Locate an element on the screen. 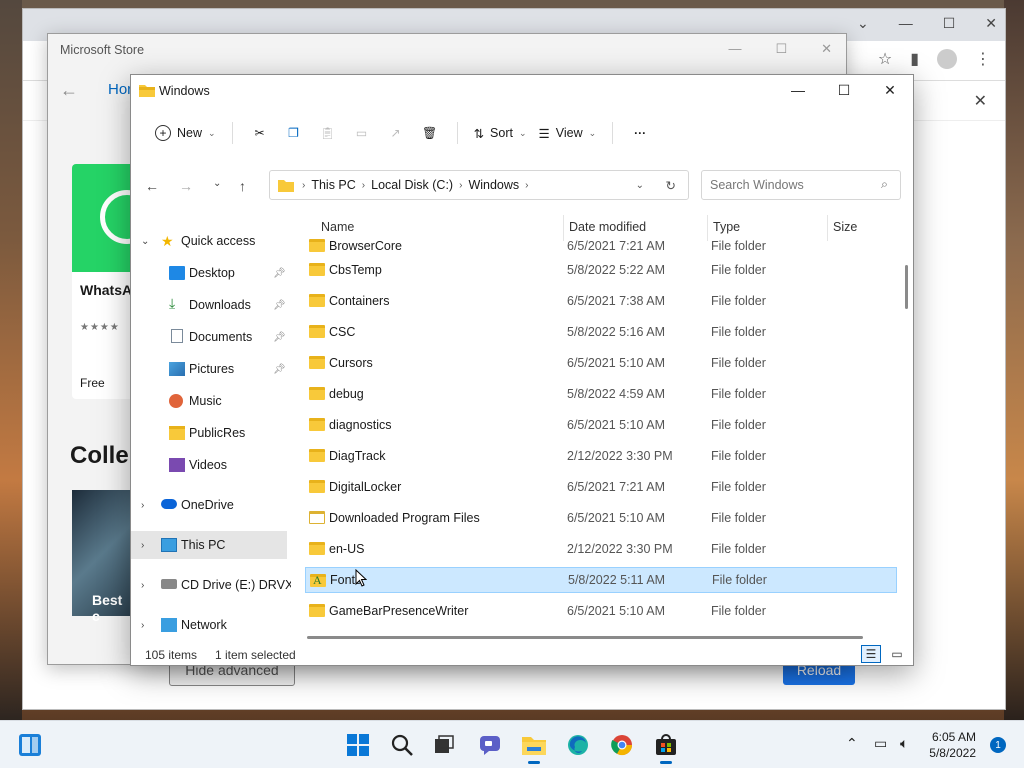  chrome-icon is located at coordinates (622, 745).